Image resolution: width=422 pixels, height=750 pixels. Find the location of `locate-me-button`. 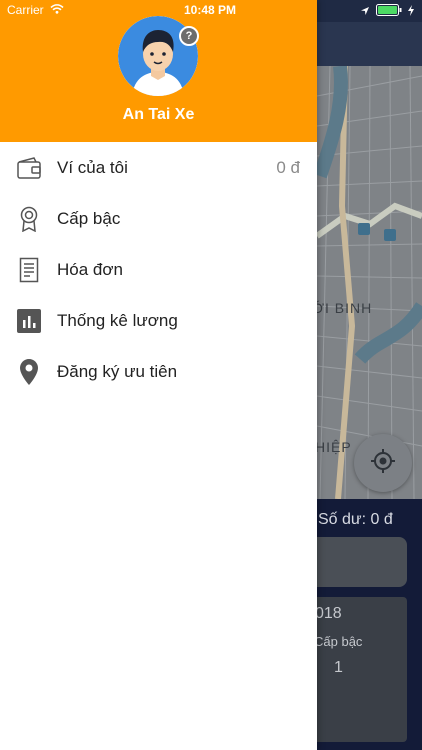

locate-me-button is located at coordinates (383, 463).